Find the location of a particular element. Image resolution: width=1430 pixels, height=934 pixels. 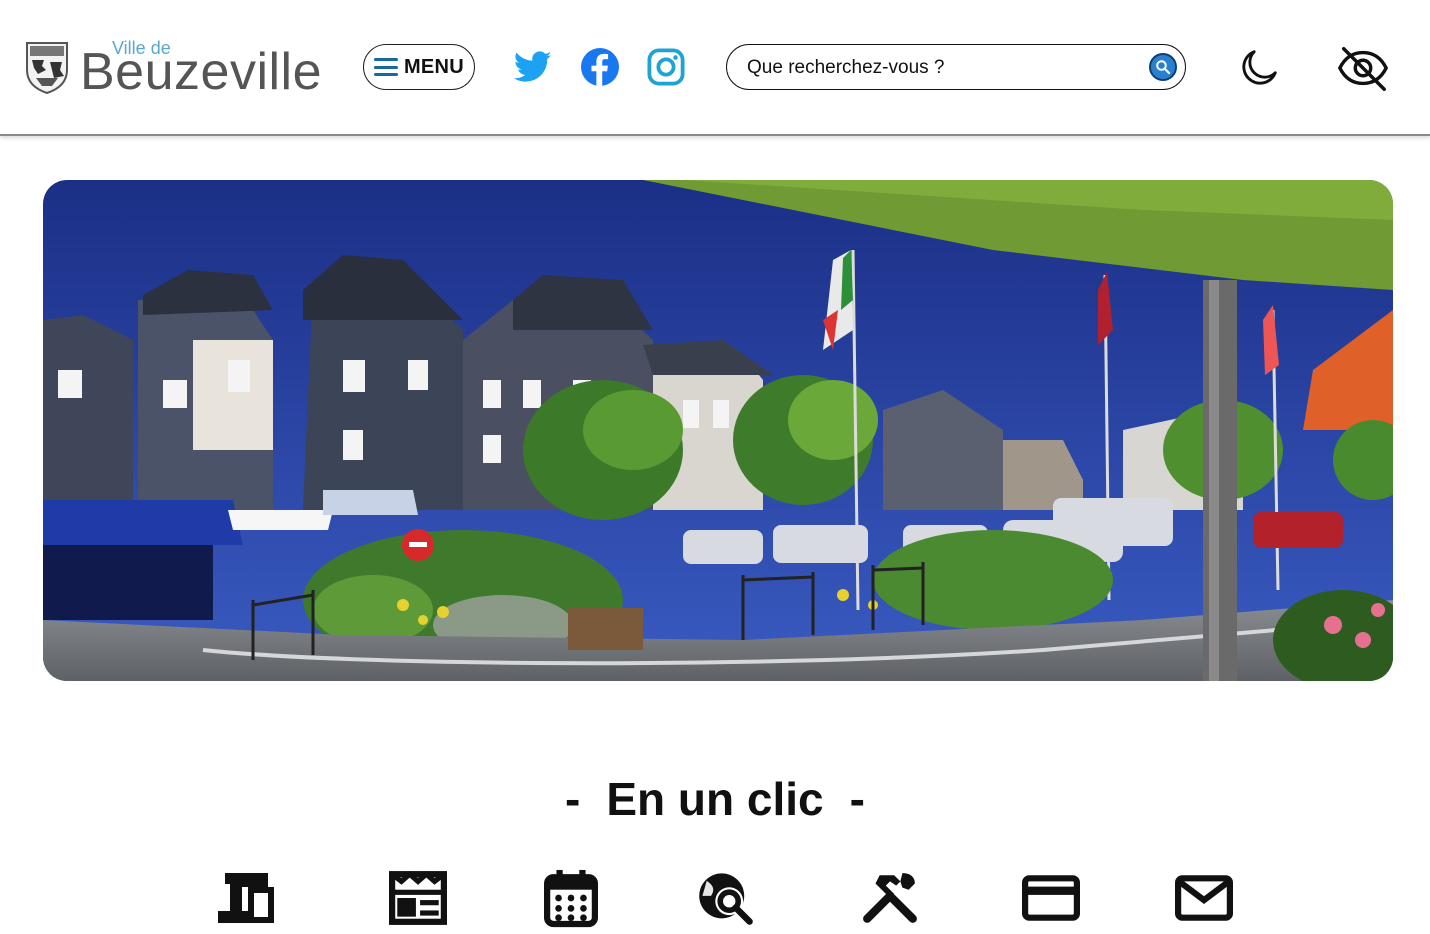

section-title: - En un clic - is located at coordinates (715, 799).